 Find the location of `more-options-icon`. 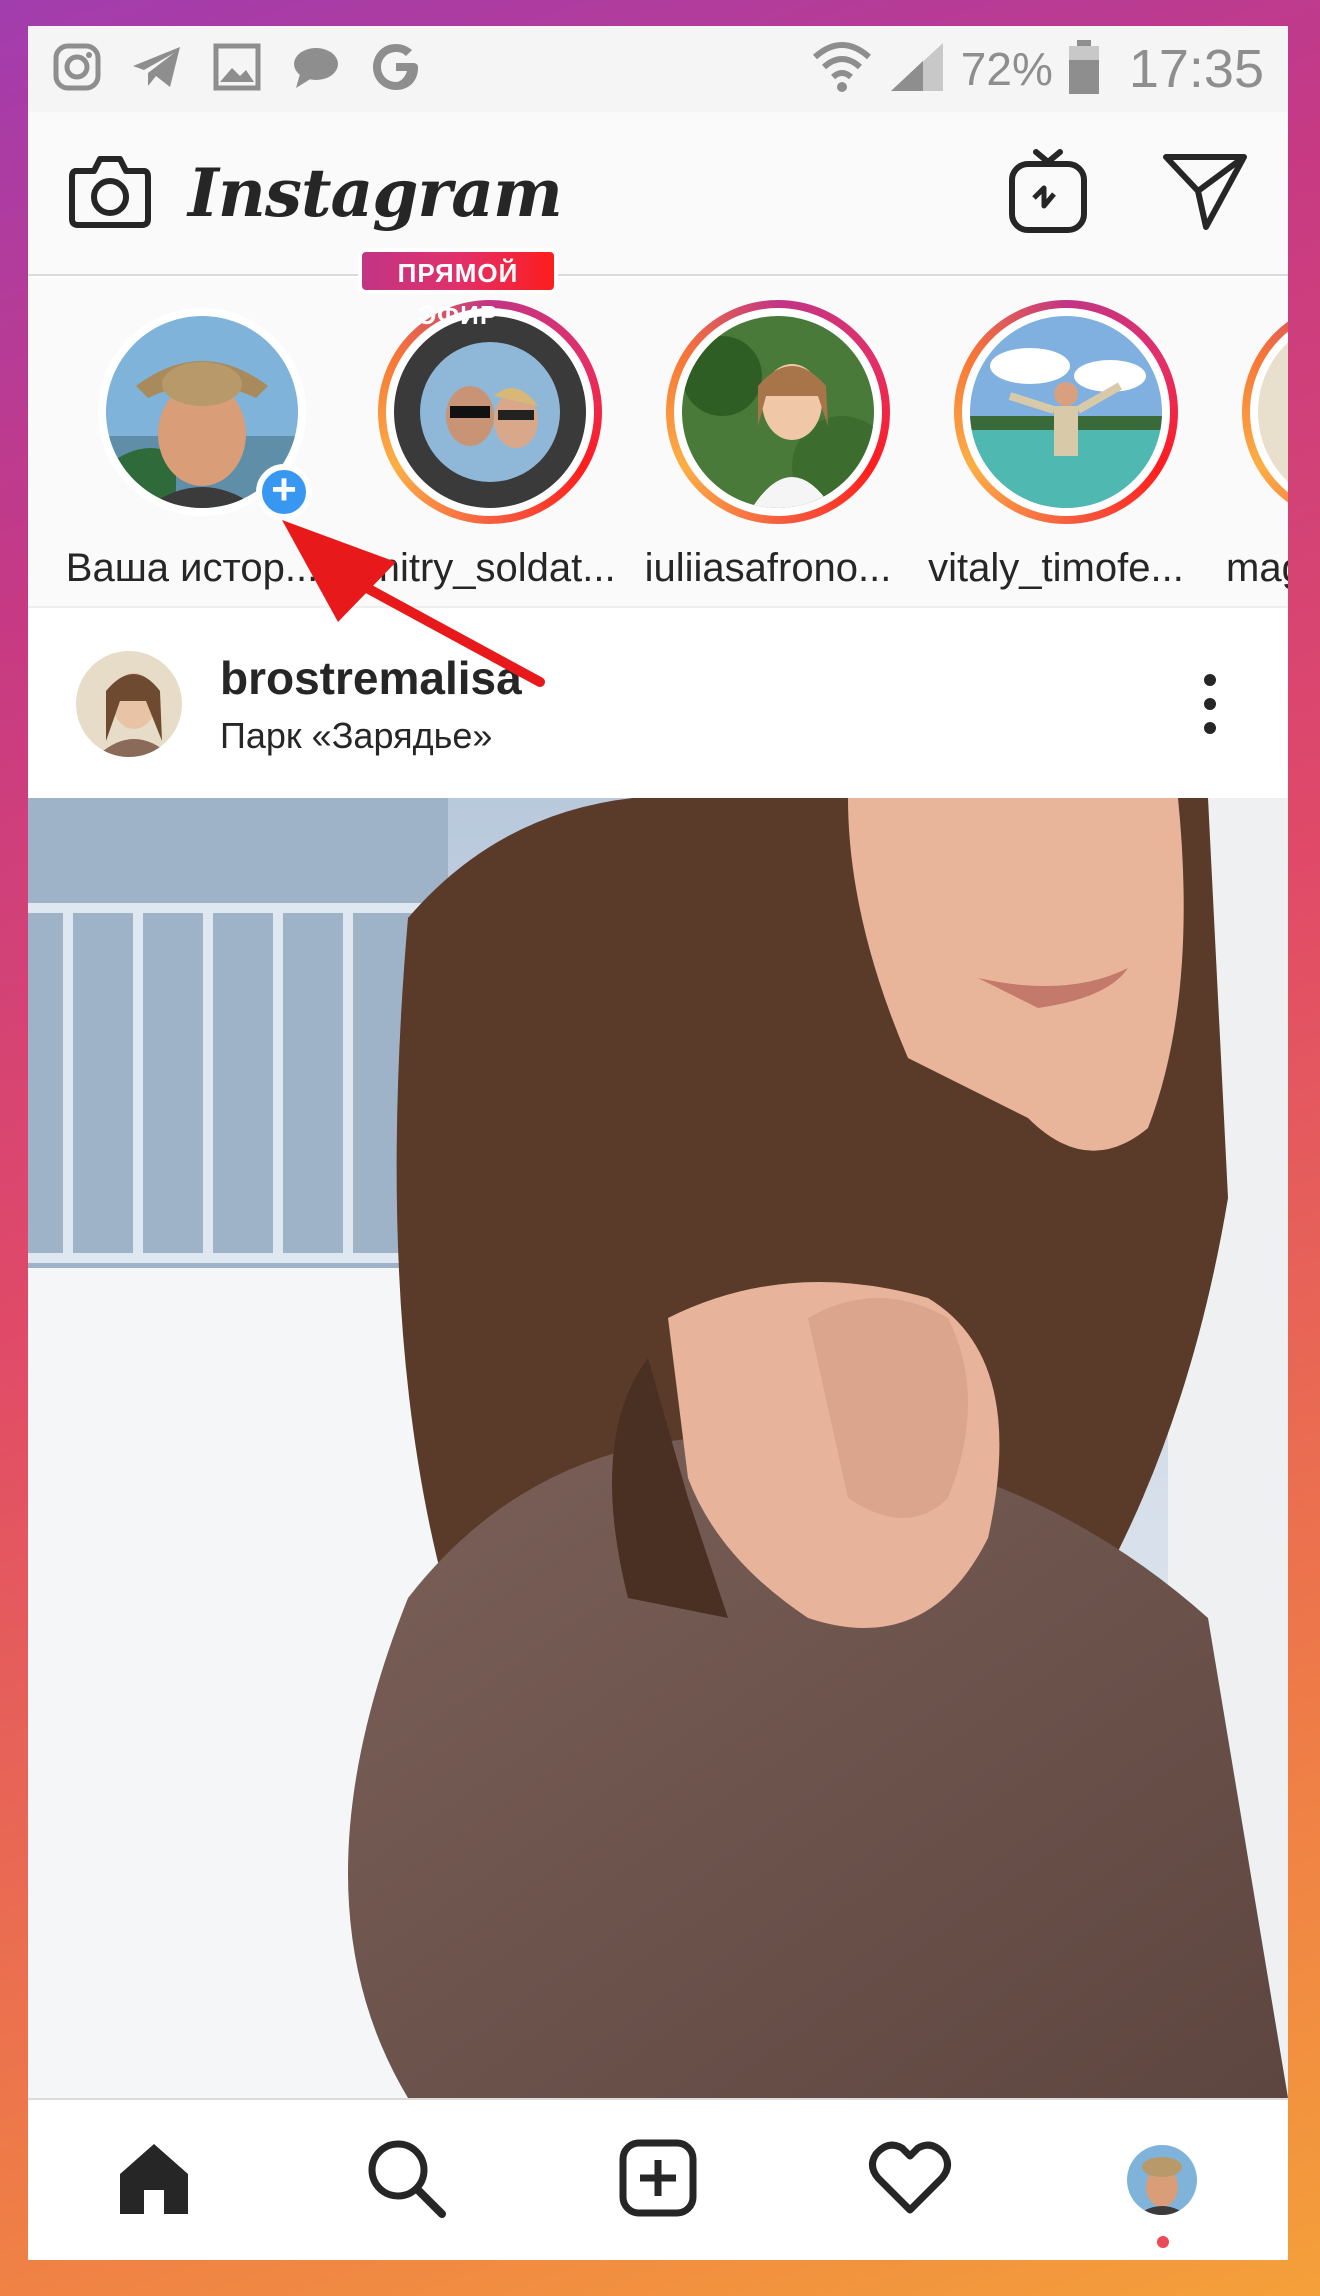

more-options-icon is located at coordinates (1210, 706).